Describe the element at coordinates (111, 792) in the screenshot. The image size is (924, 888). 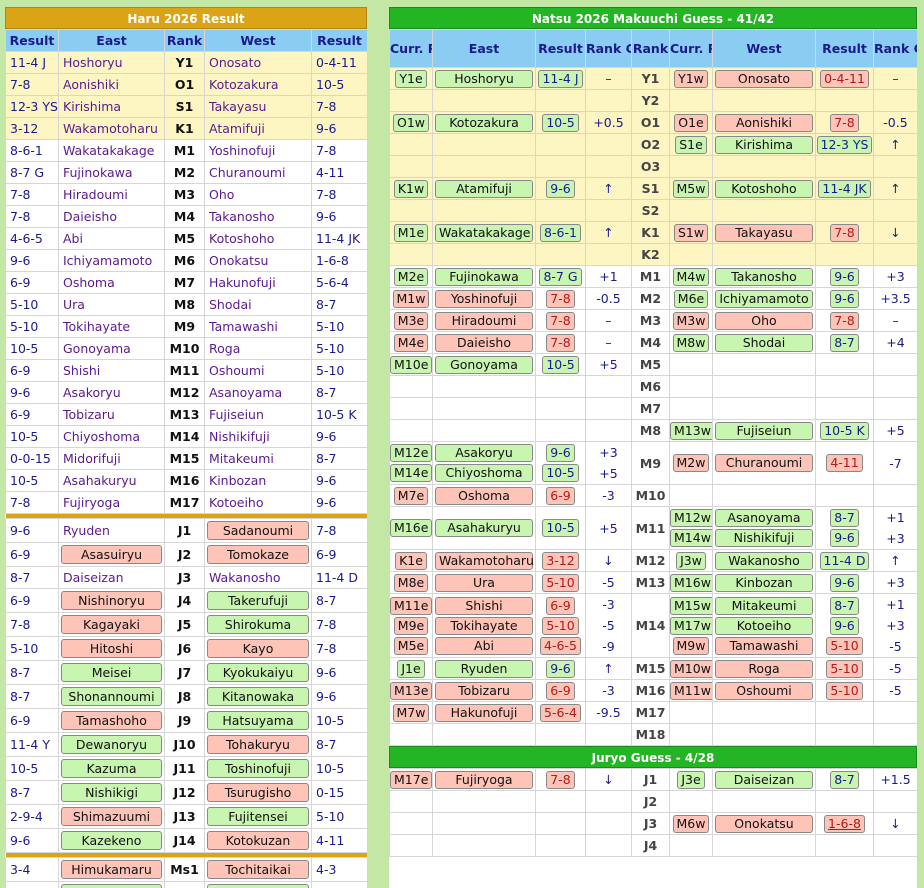
I see `east-rikishi: Nishikigi` at that location.